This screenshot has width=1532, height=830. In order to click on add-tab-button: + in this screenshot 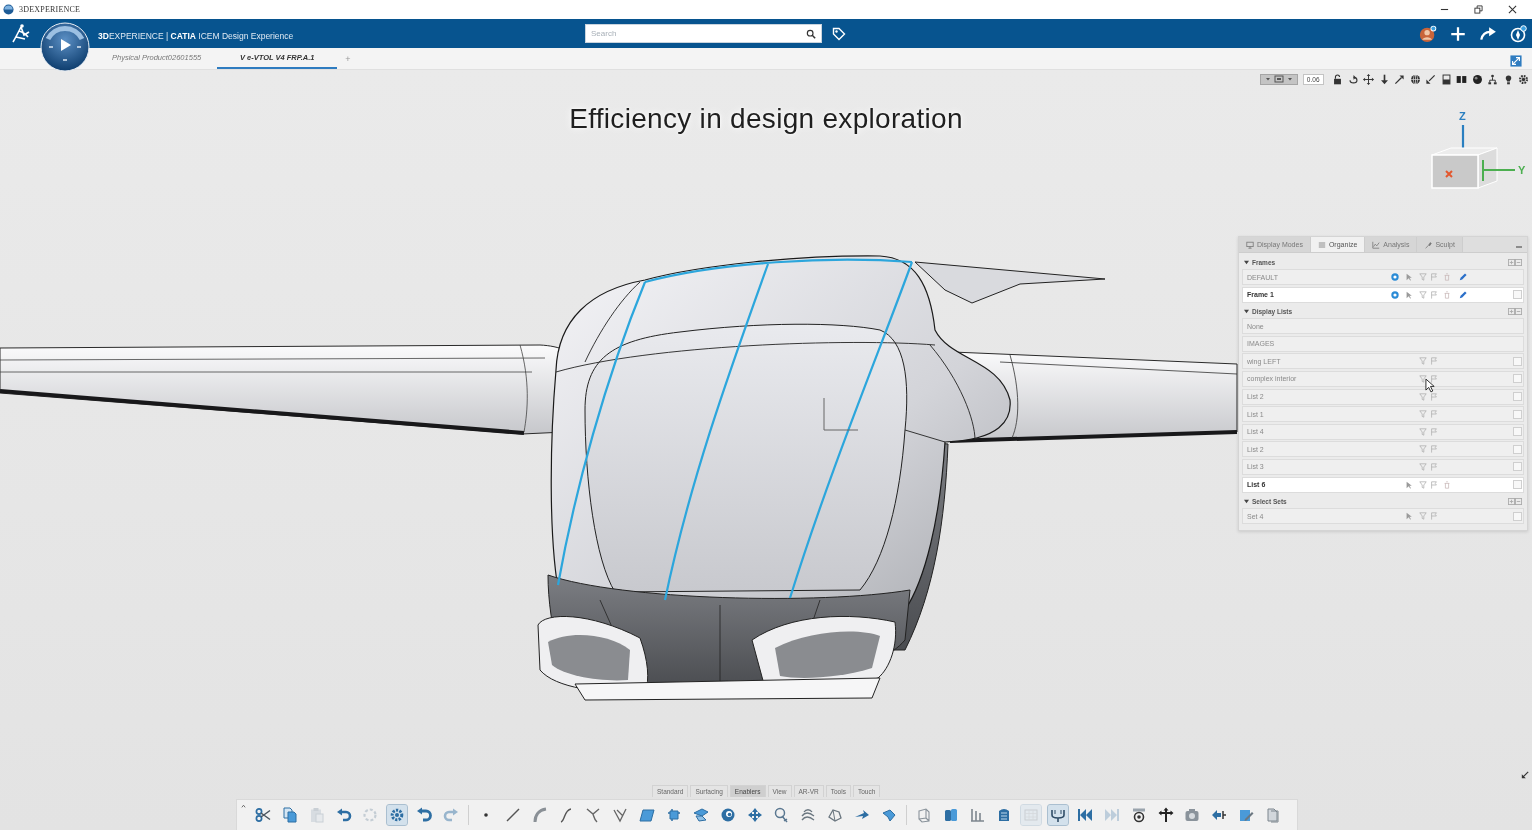, I will do `click(348, 58)`.